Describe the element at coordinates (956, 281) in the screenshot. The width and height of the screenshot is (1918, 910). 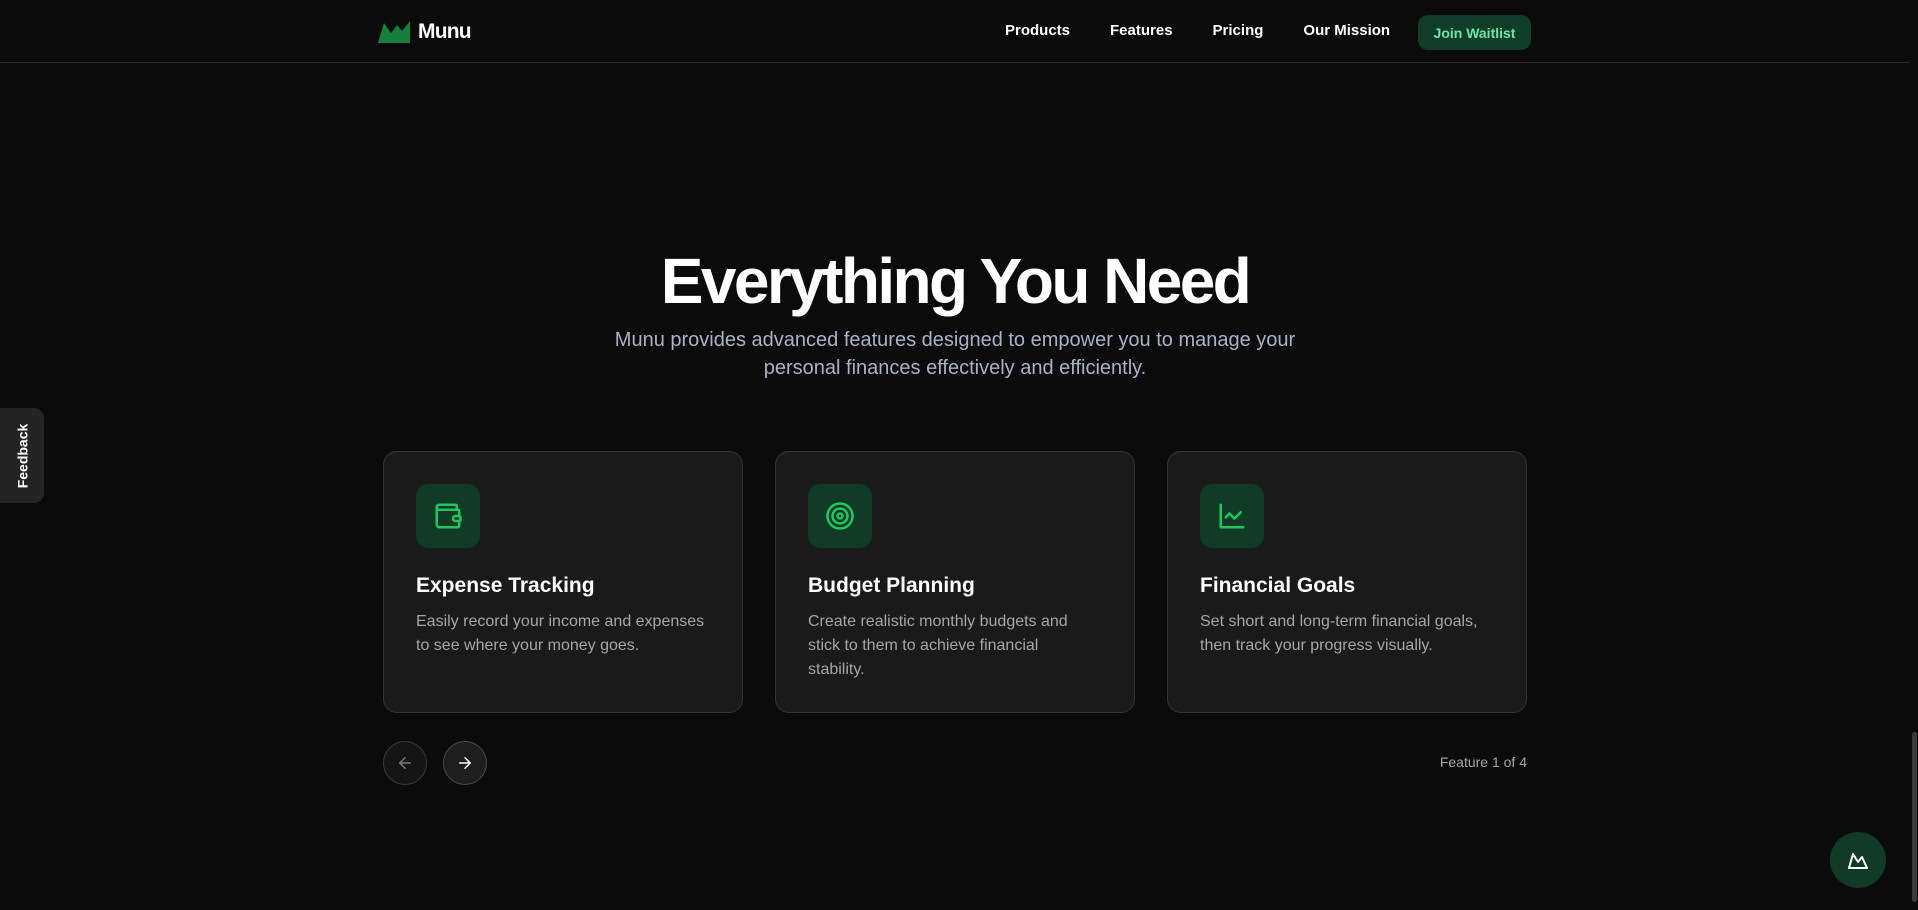
I see `section-title: Everything You Need` at that location.